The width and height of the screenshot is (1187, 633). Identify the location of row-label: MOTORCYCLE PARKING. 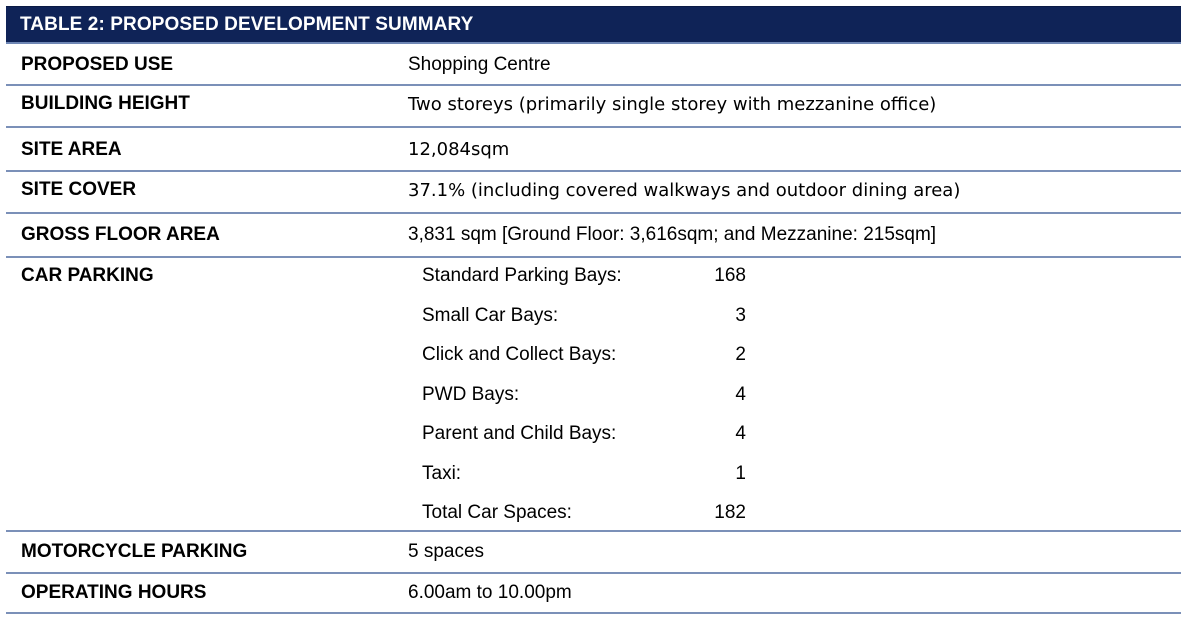
(134, 551).